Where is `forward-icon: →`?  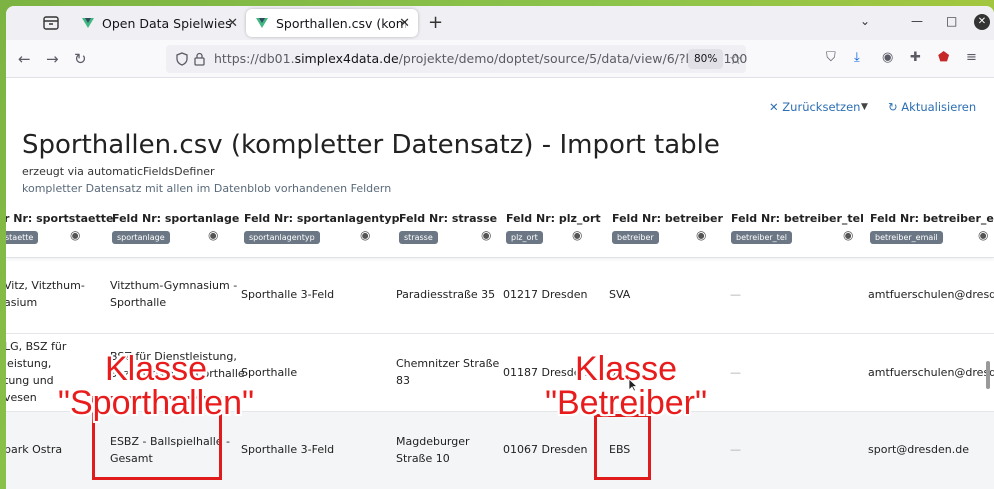 forward-icon: → is located at coordinates (52, 59).